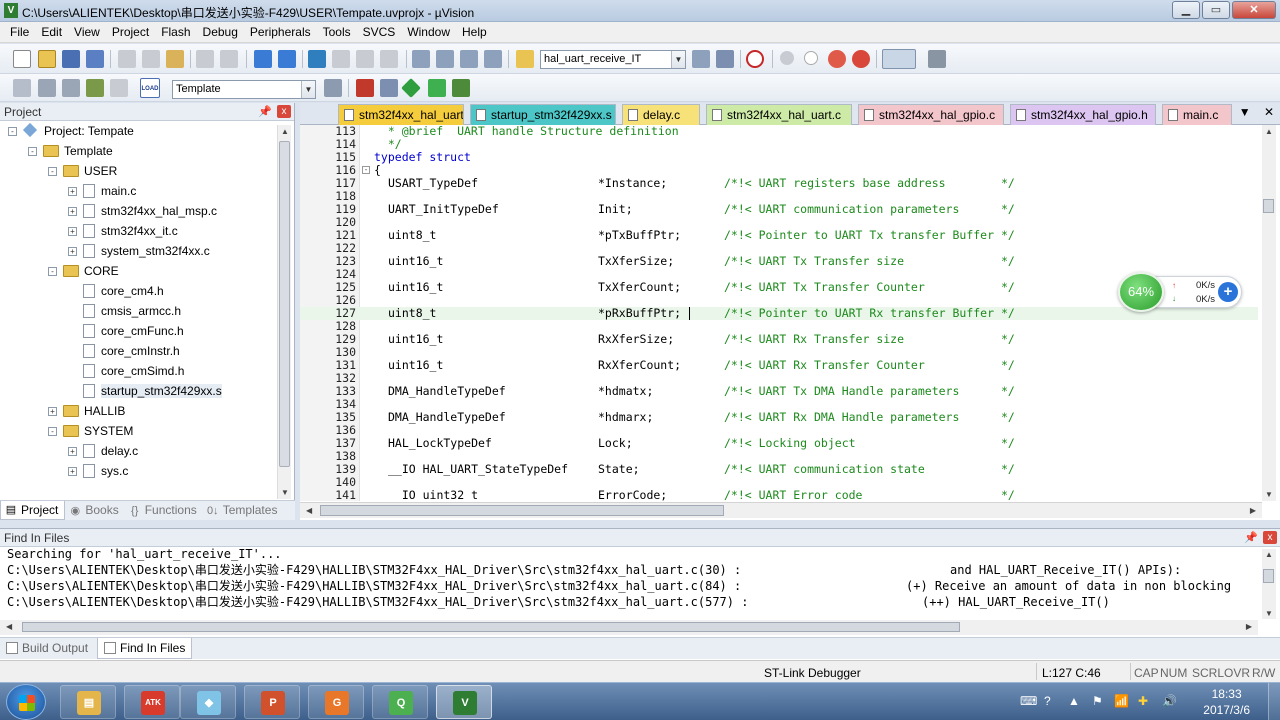 The width and height of the screenshot is (1280, 720). Describe the element at coordinates (1228, 292) in the screenshot. I see `plus-icon: +` at that location.